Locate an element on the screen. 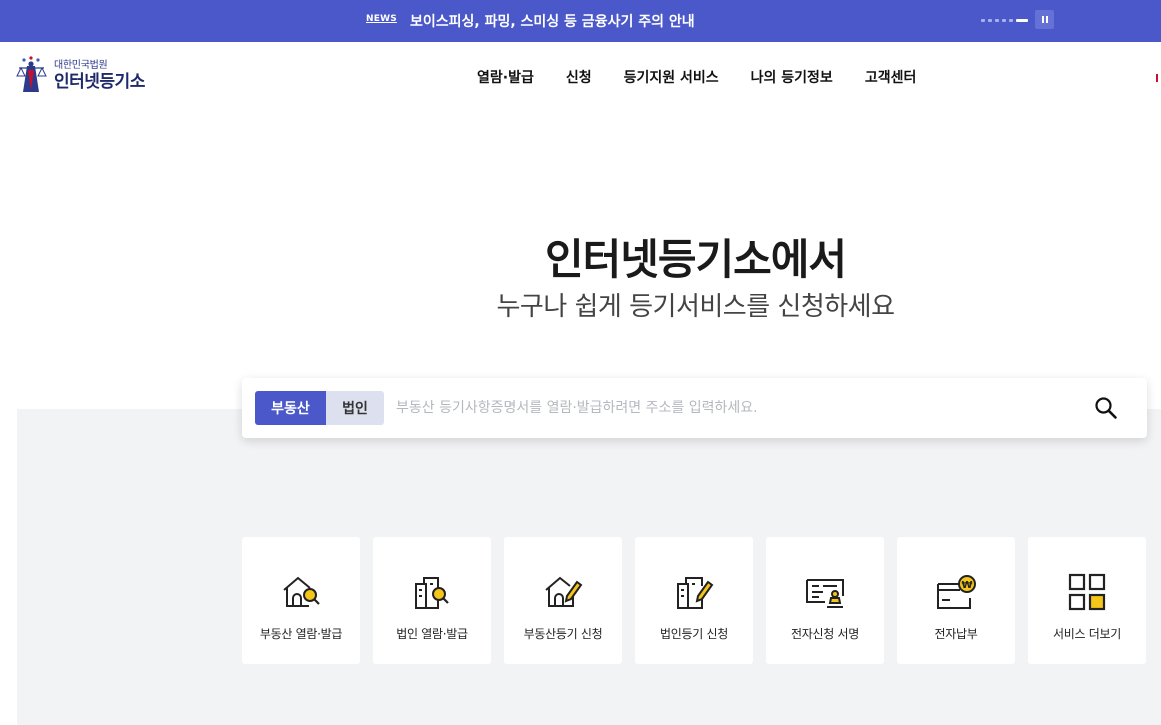 The width and height of the screenshot is (1161, 725). service-card-corp-view: 법인 열람·발급 is located at coordinates (432, 600).